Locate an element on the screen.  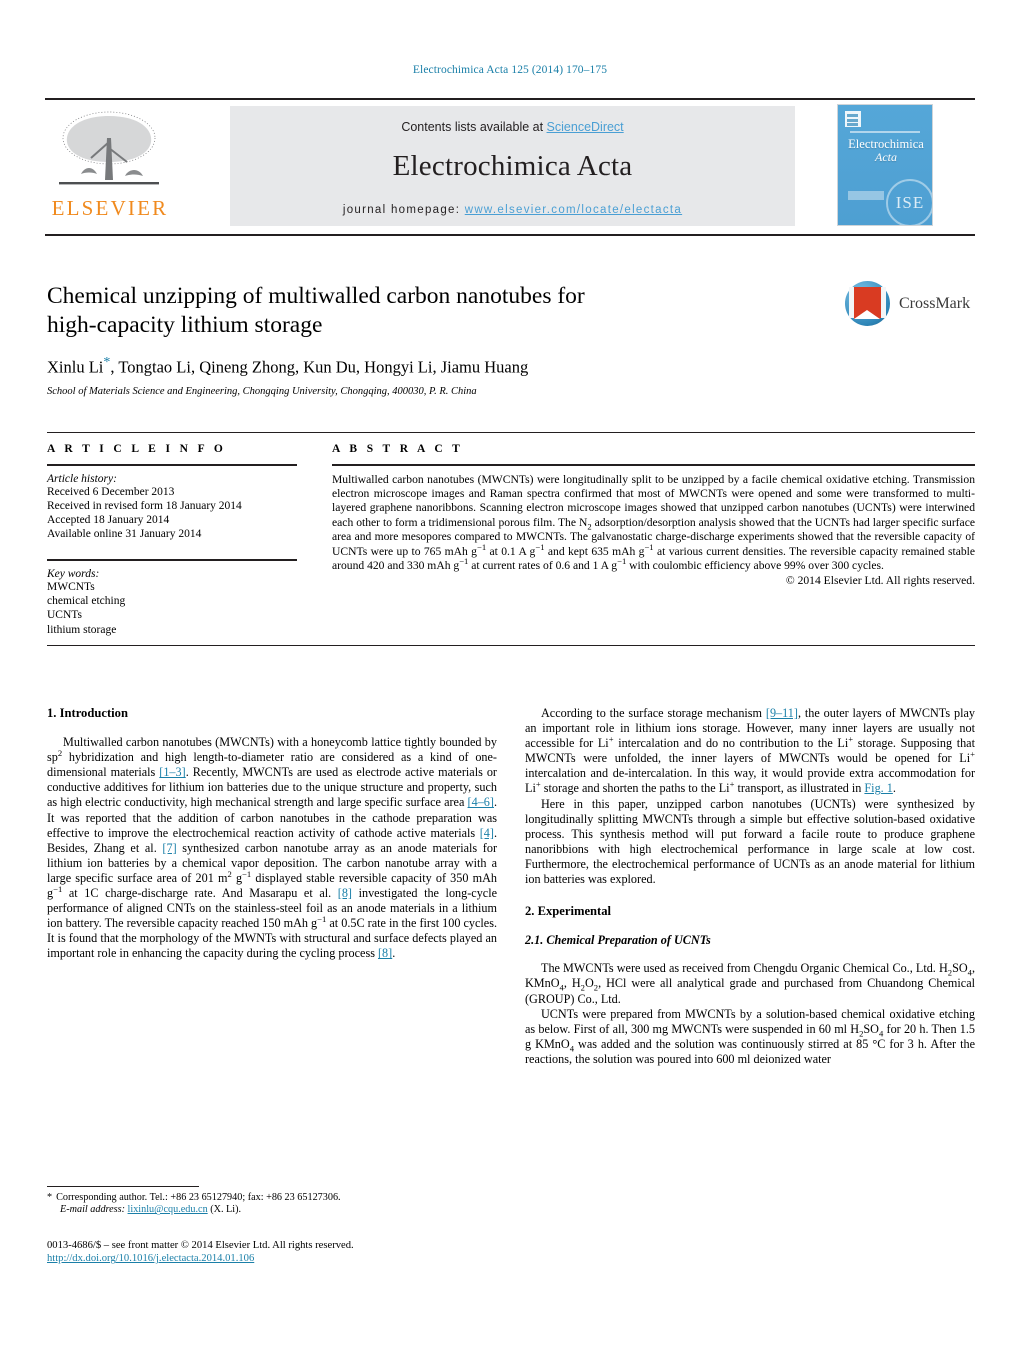
cover-elsevier-icon is located at coordinates (853, 119).